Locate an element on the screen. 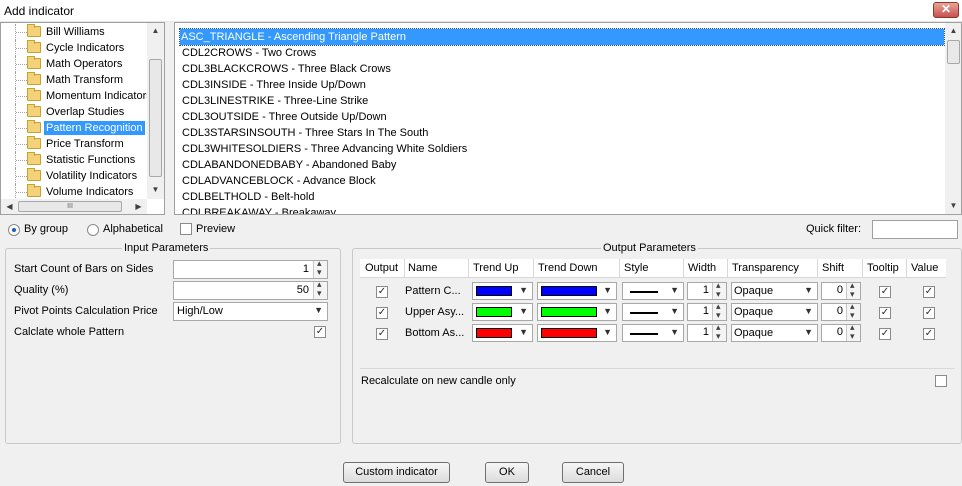 The image size is (962, 486). close-icon: ✕ is located at coordinates (946, 10).